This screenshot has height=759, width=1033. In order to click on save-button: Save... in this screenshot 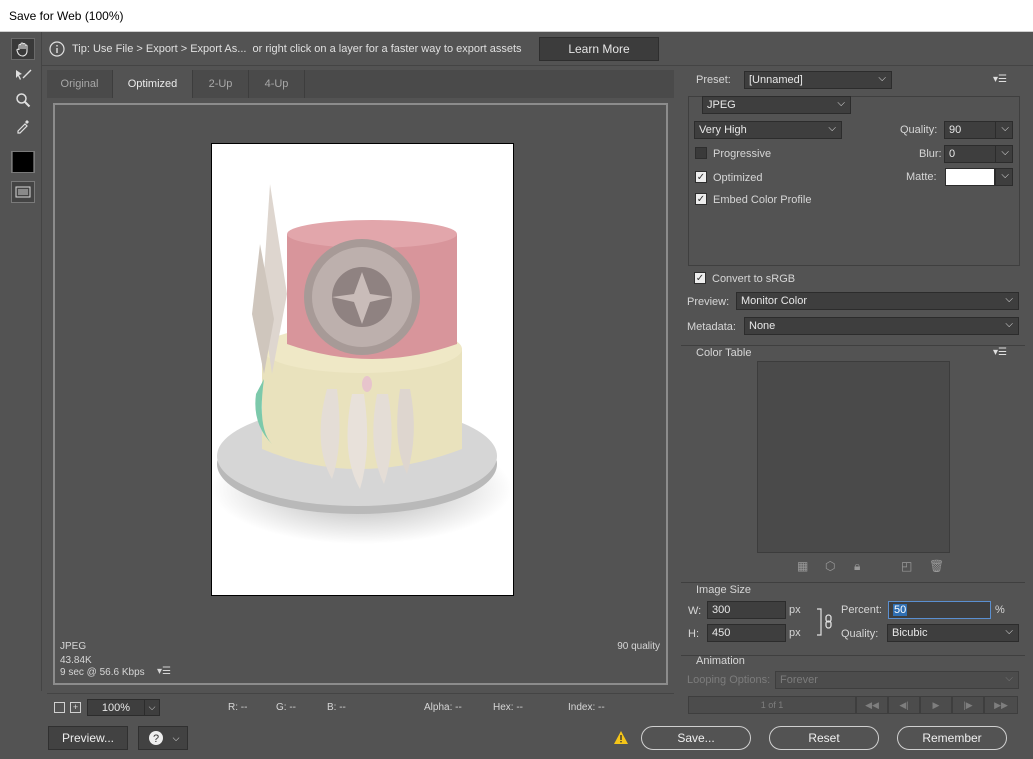, I will do `click(696, 738)`.